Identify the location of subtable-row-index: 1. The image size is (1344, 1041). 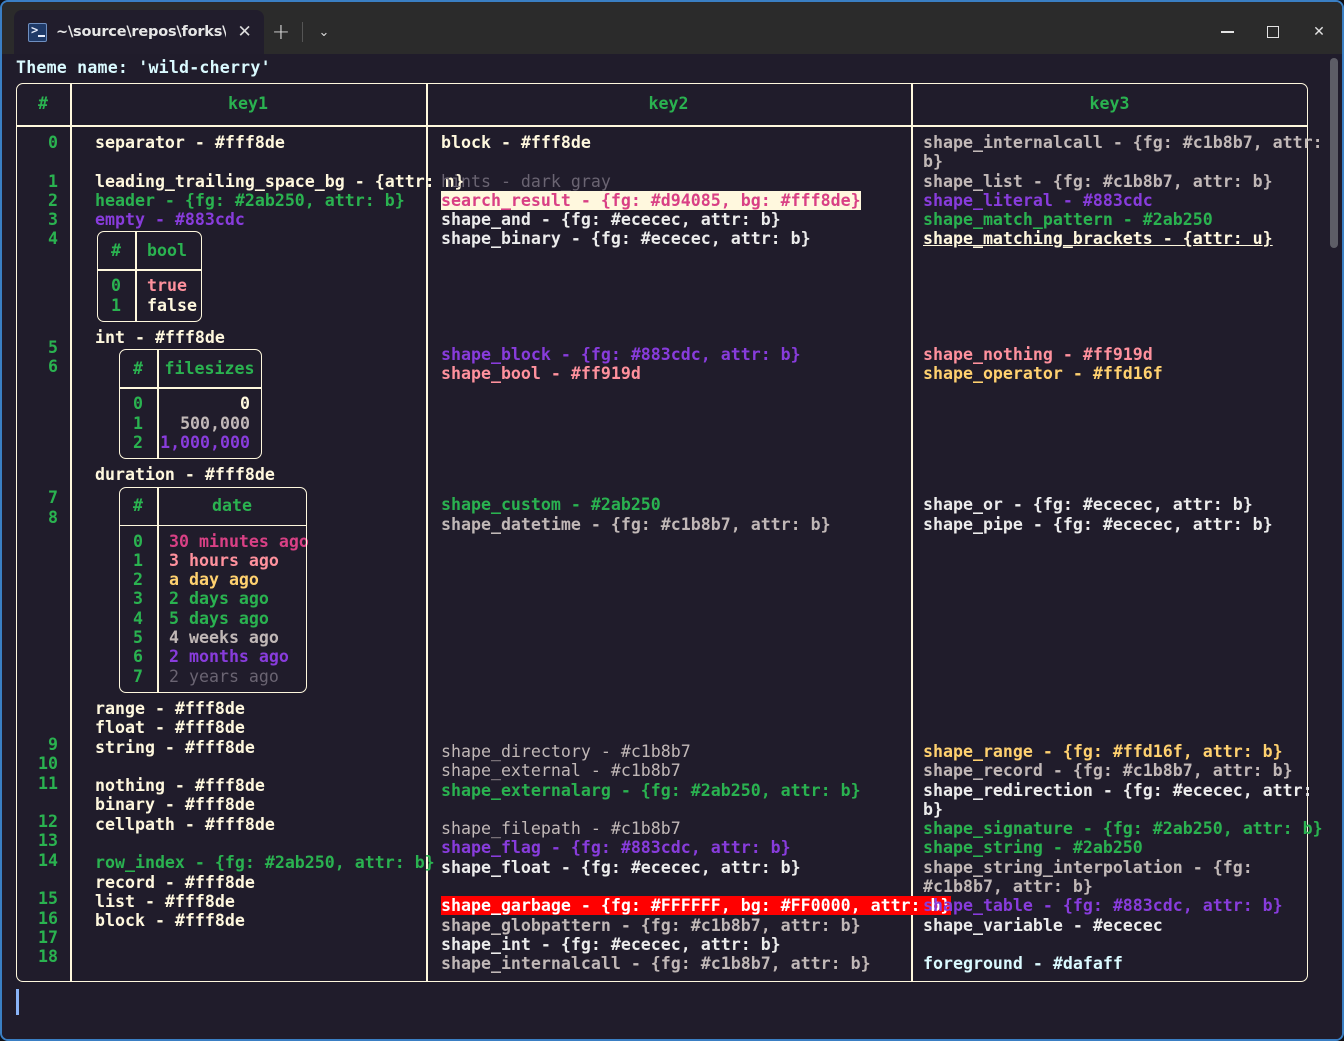
(138, 423).